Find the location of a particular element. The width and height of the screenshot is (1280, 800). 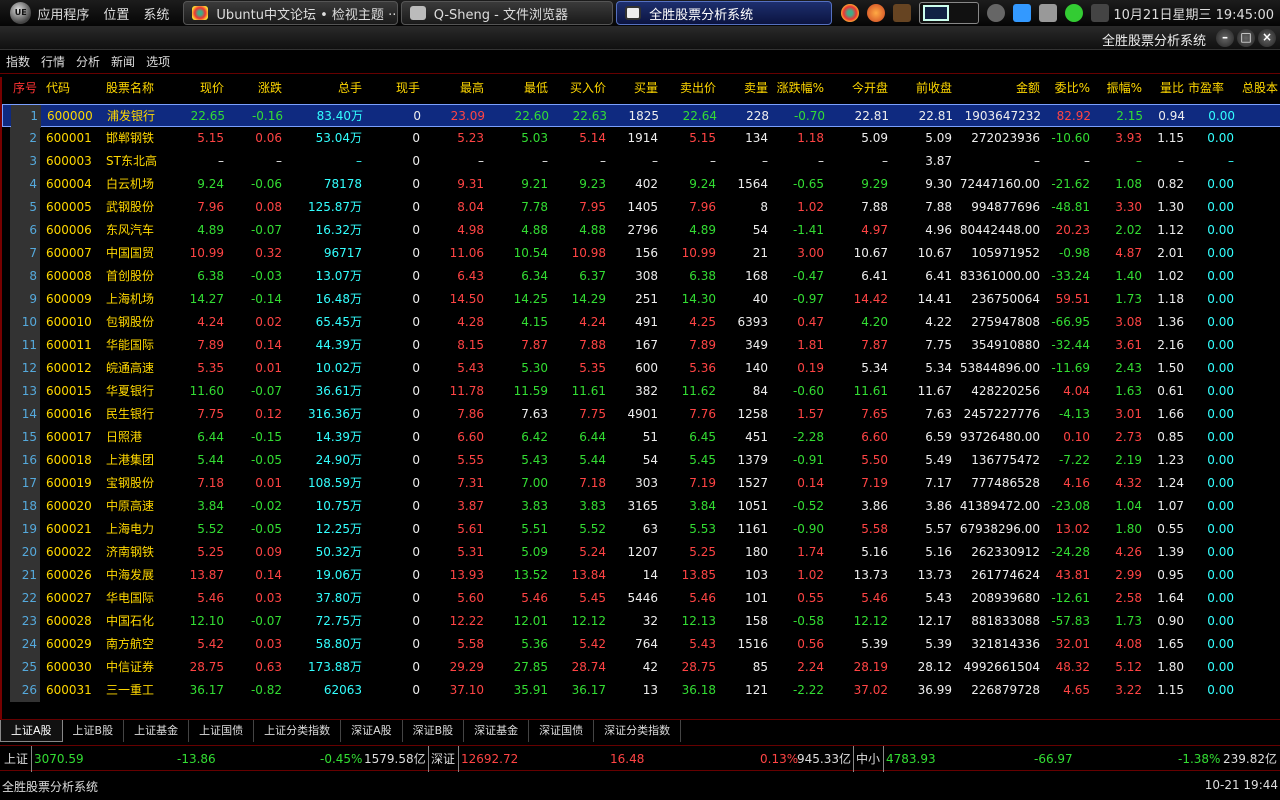

taskbar-item-forum: Ubuntu中文论坛 • 检视主题 ··· is located at coordinates (290, 13).